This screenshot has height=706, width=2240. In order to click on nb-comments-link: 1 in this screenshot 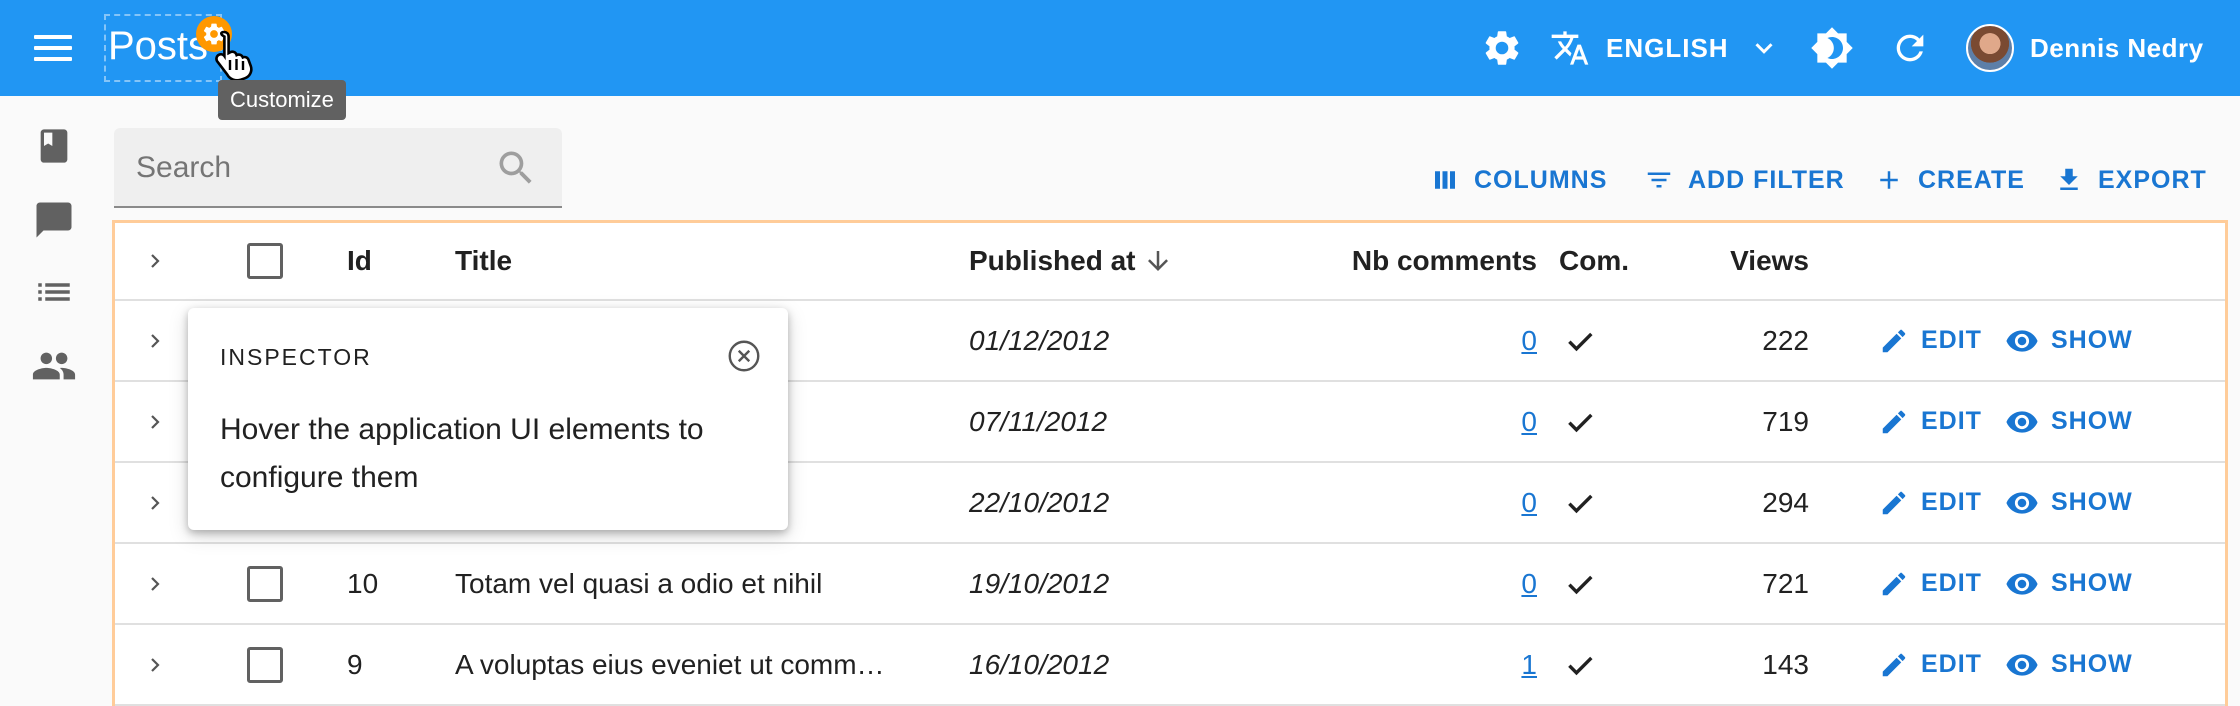, I will do `click(1529, 665)`.